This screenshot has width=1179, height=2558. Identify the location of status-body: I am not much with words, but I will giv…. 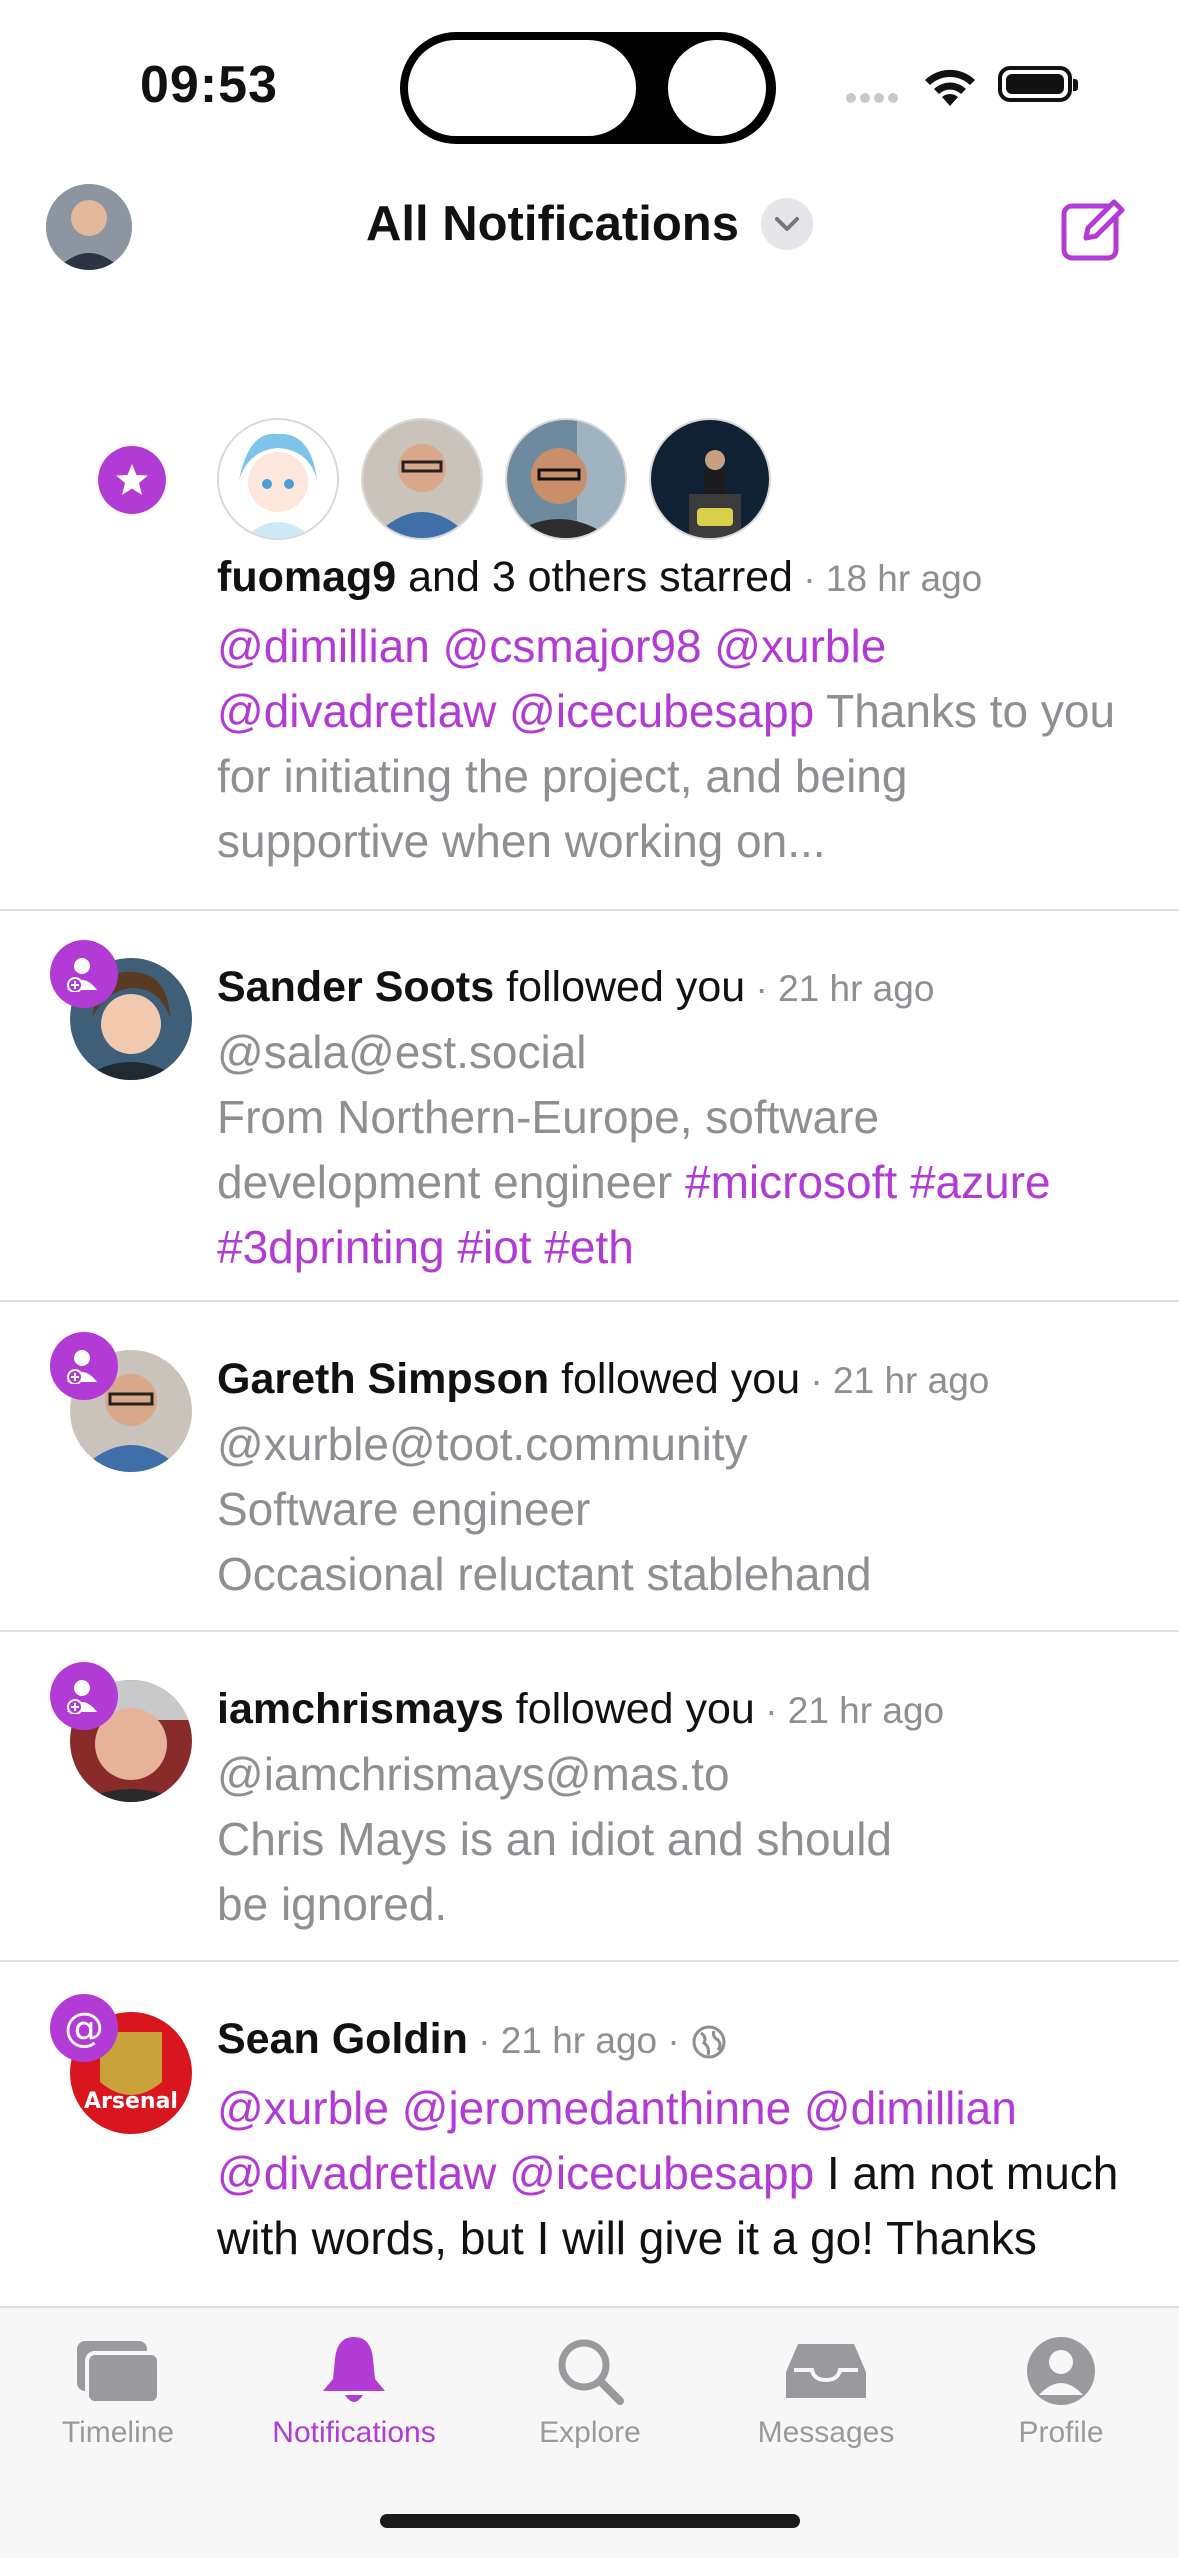
(668, 2205).